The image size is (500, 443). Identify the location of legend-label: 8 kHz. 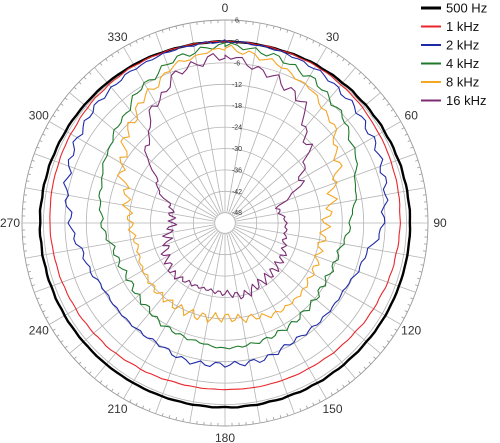
(462, 82).